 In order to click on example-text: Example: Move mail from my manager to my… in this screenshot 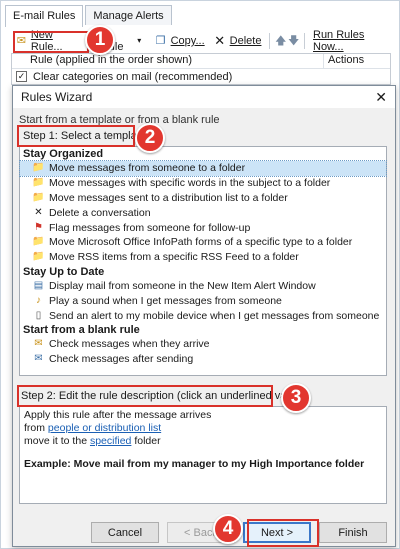, I will do `click(194, 464)`.